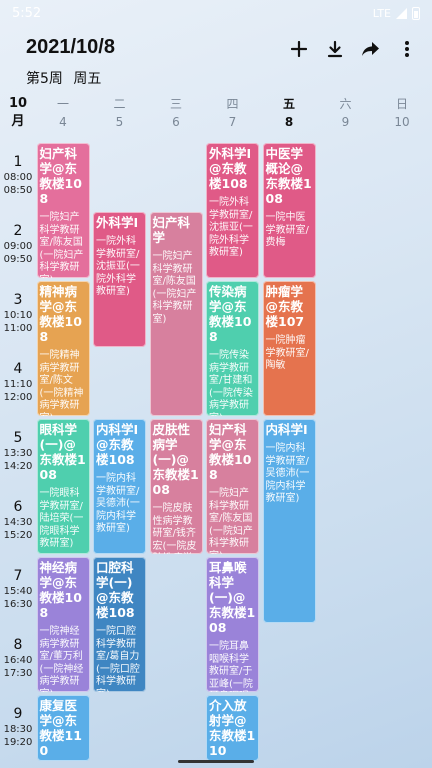  Describe the element at coordinates (232, 104) in the screenshot. I see `day-name: 四` at that location.